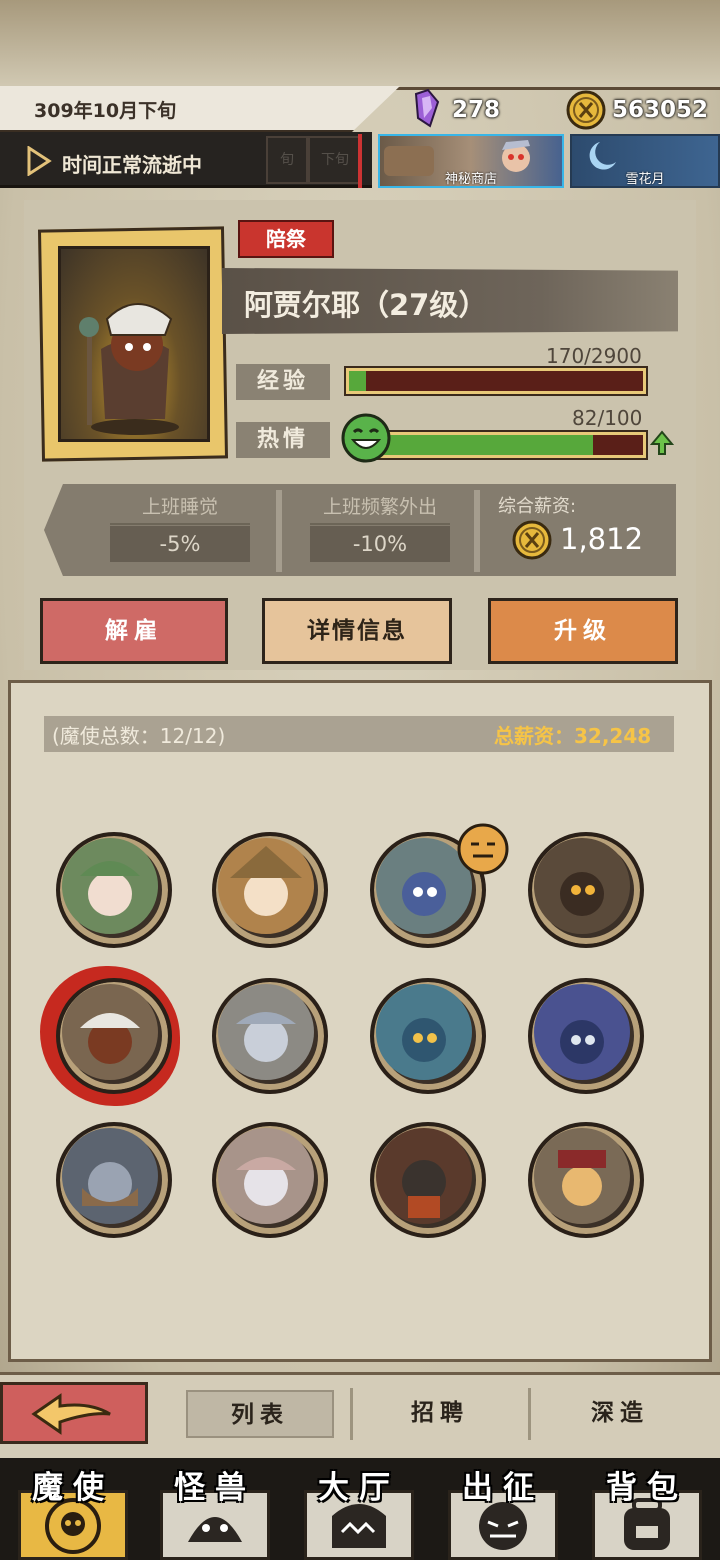 The image size is (720, 1560). What do you see at coordinates (73, 1511) in the screenshot?
I see `nav-minions: 魔使` at bounding box center [73, 1511].